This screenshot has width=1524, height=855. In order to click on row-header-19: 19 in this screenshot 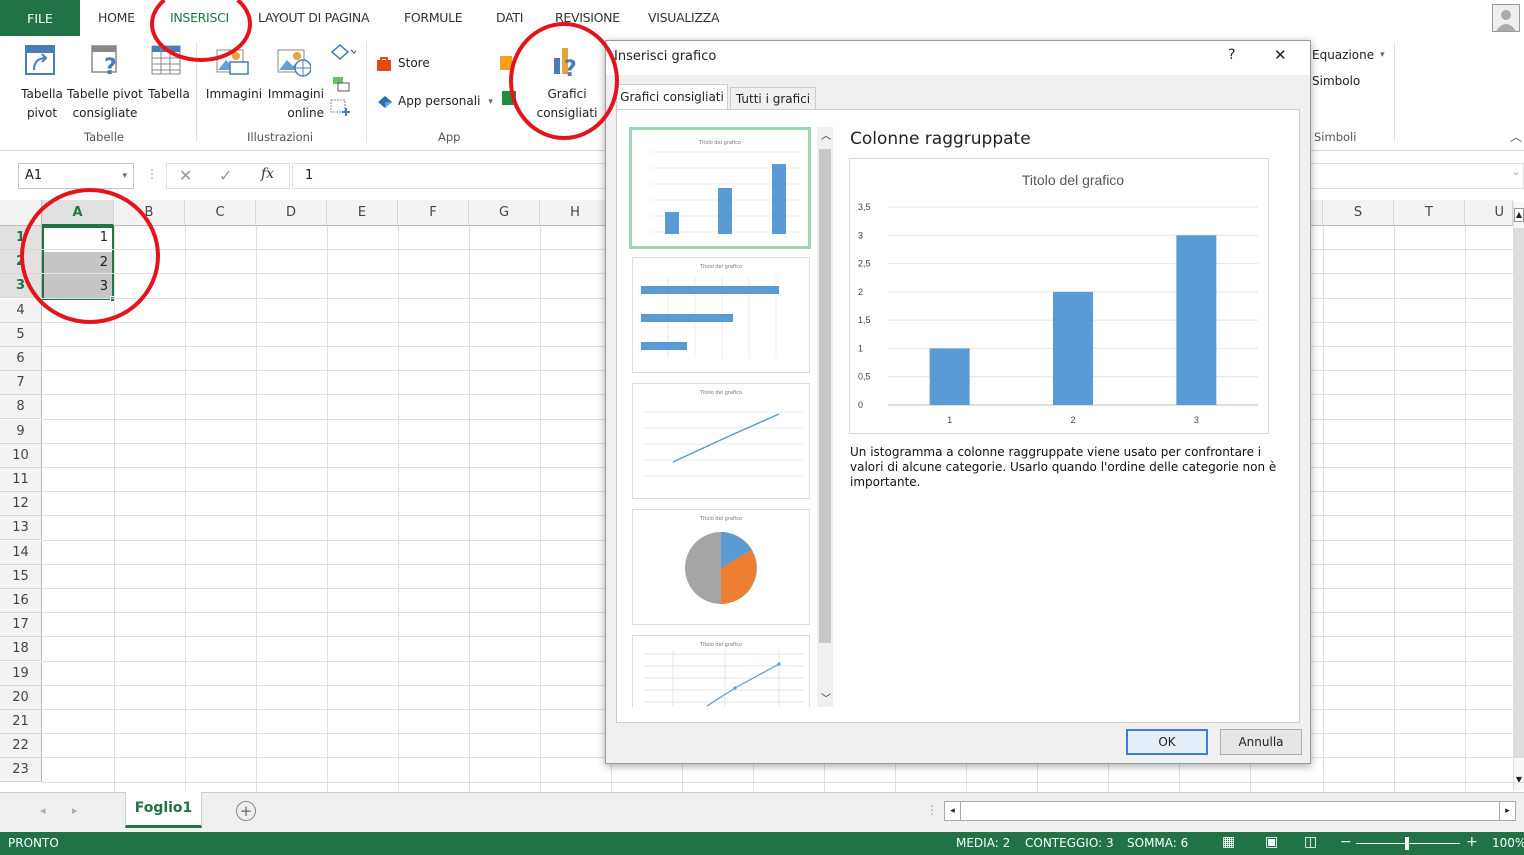, I will do `click(21, 673)`.